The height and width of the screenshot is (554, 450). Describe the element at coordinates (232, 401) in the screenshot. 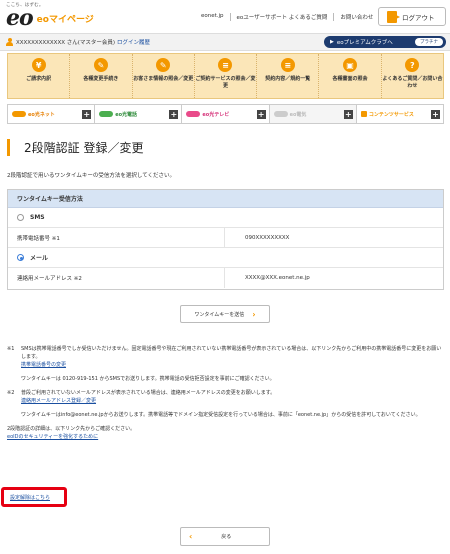

I see `change-email-link: 連絡用メールアドレス登録／変更` at that location.